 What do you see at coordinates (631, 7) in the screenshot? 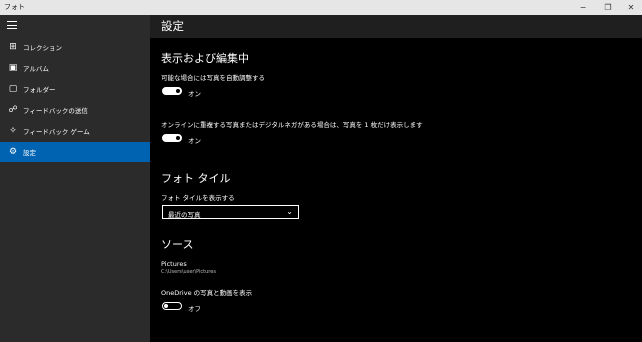
I see `close-button: ✕` at bounding box center [631, 7].